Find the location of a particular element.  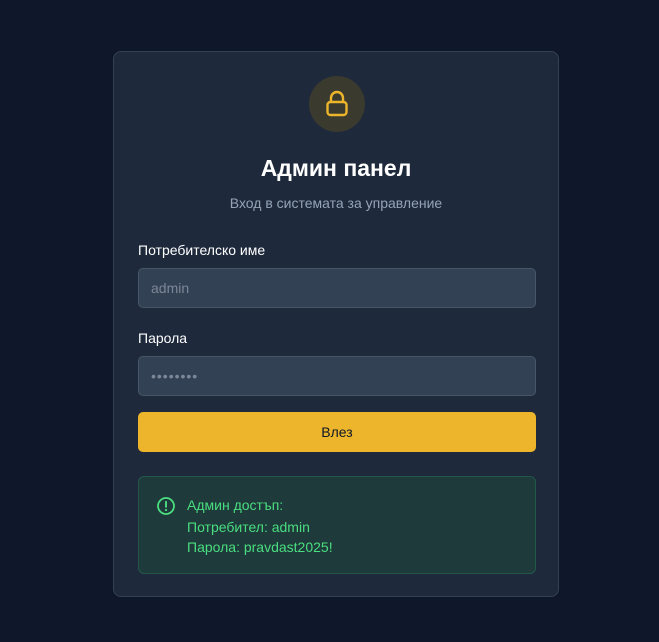

username-label: Потребителско име is located at coordinates (202, 250).